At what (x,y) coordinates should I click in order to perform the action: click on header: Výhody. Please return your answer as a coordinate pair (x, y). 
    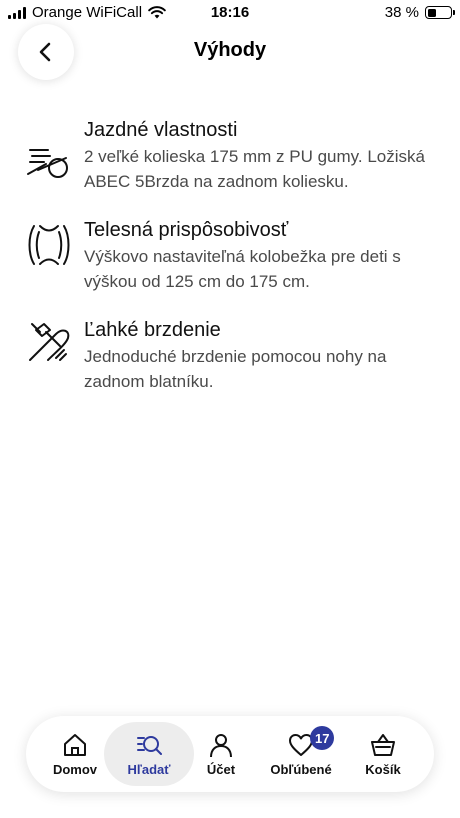
    Looking at the image, I should click on (230, 52).